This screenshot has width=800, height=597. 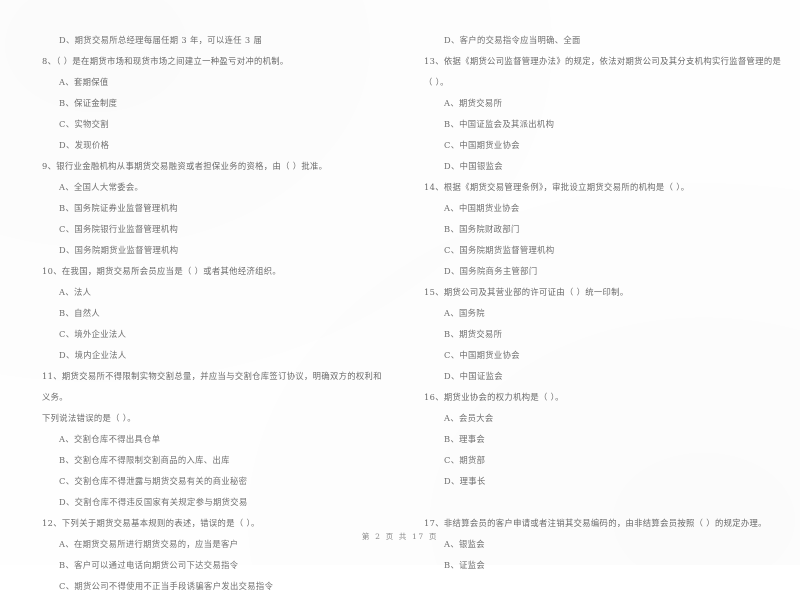 What do you see at coordinates (465, 481) in the screenshot?
I see `answer-option: D、理事长` at bounding box center [465, 481].